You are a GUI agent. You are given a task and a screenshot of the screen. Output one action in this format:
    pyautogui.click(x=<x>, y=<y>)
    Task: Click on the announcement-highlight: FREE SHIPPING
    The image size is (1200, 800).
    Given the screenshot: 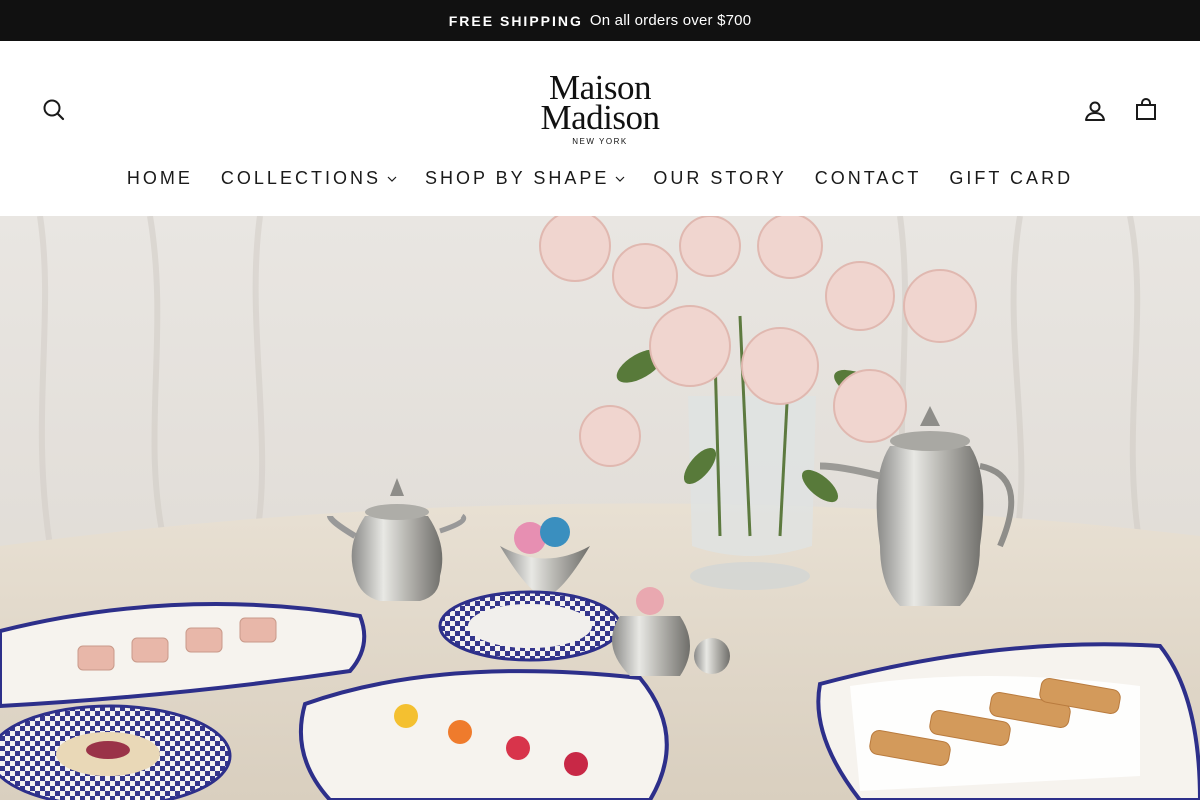 What is the action you would take?
    pyautogui.click(x=515, y=20)
    